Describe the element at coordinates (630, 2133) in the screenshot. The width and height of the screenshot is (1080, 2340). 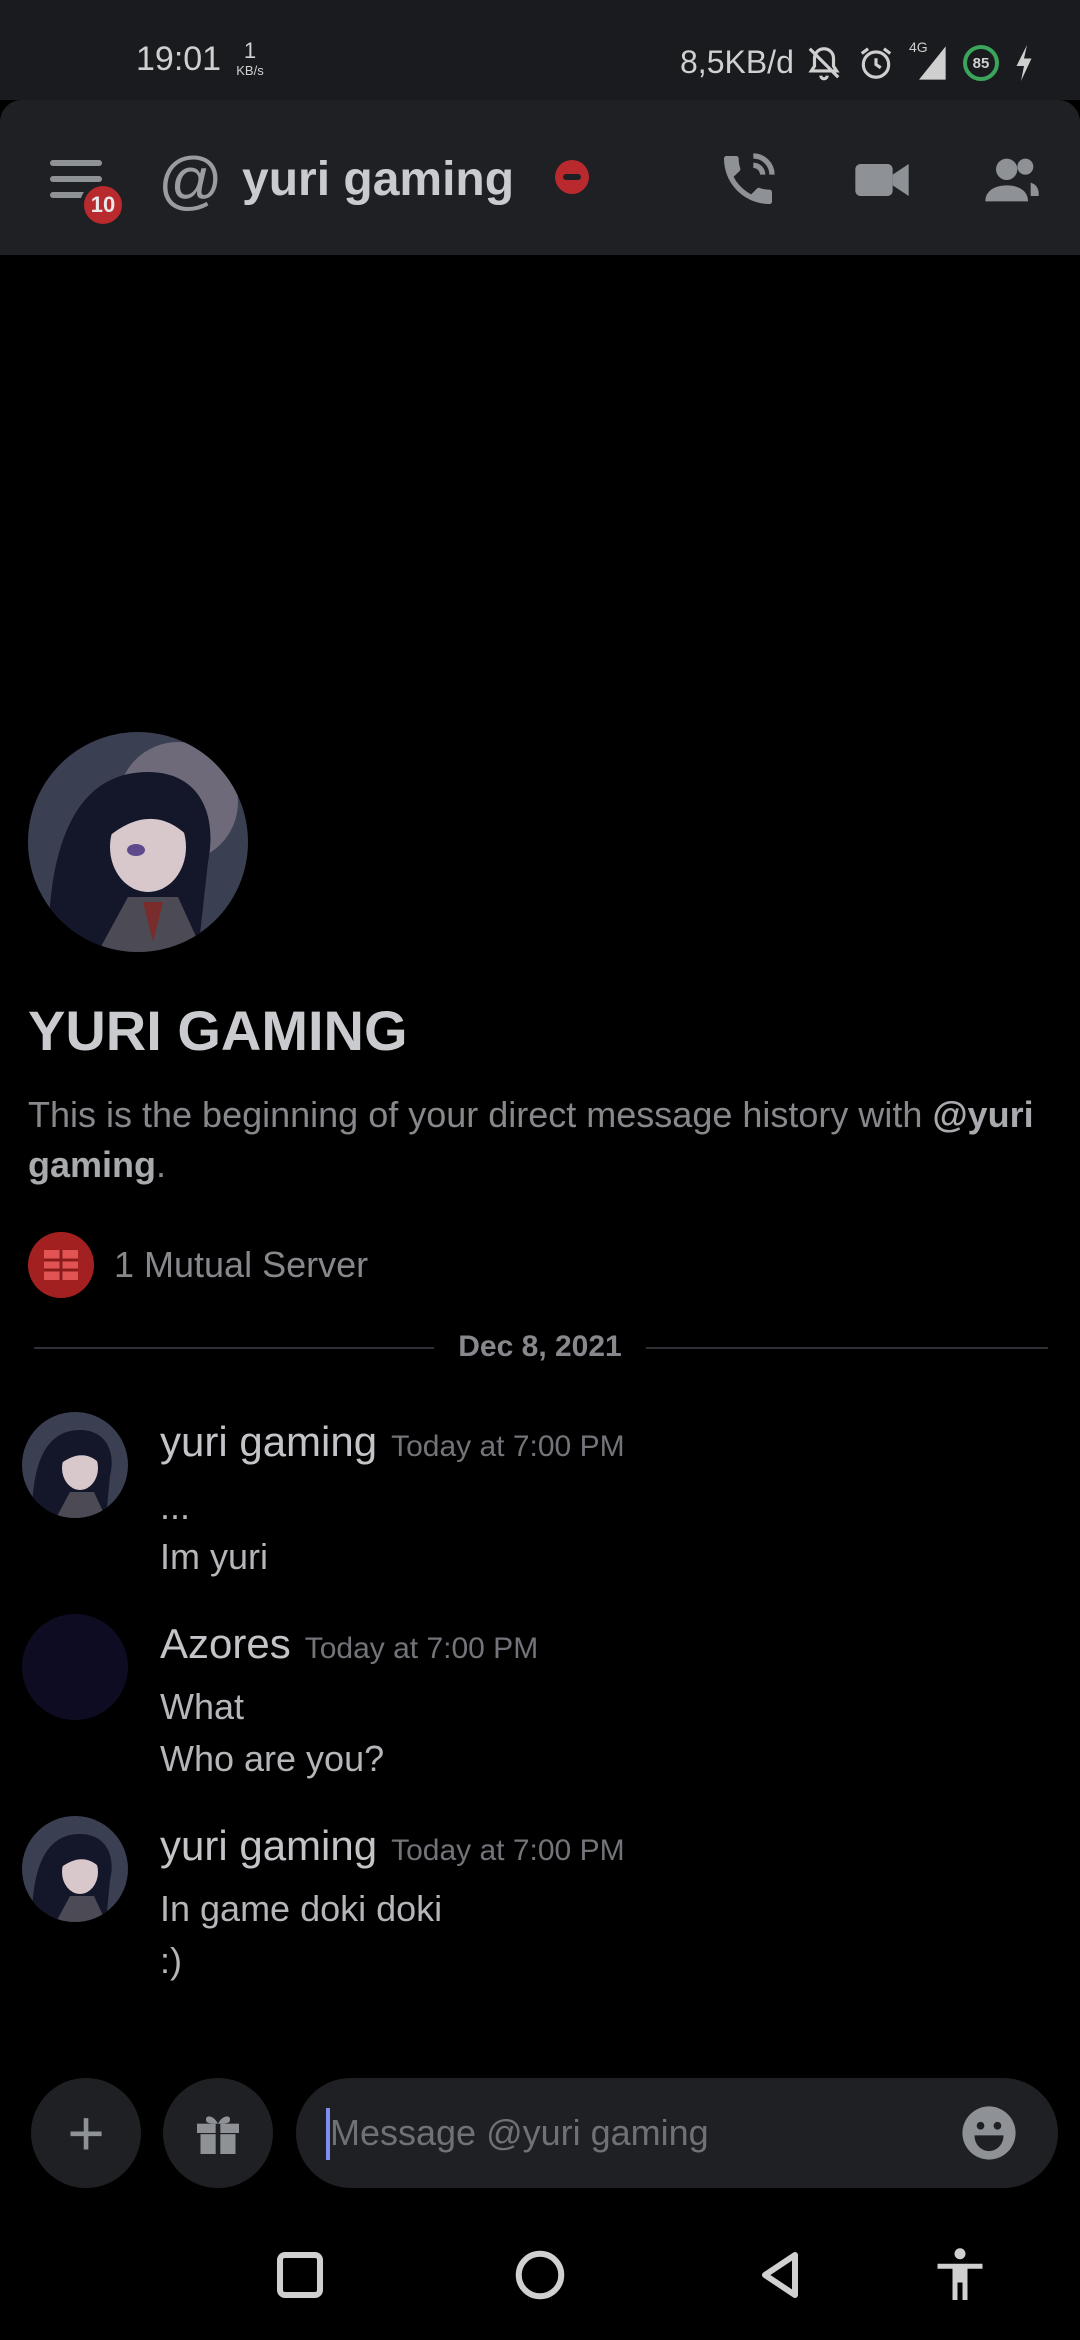
I see `message-input` at that location.